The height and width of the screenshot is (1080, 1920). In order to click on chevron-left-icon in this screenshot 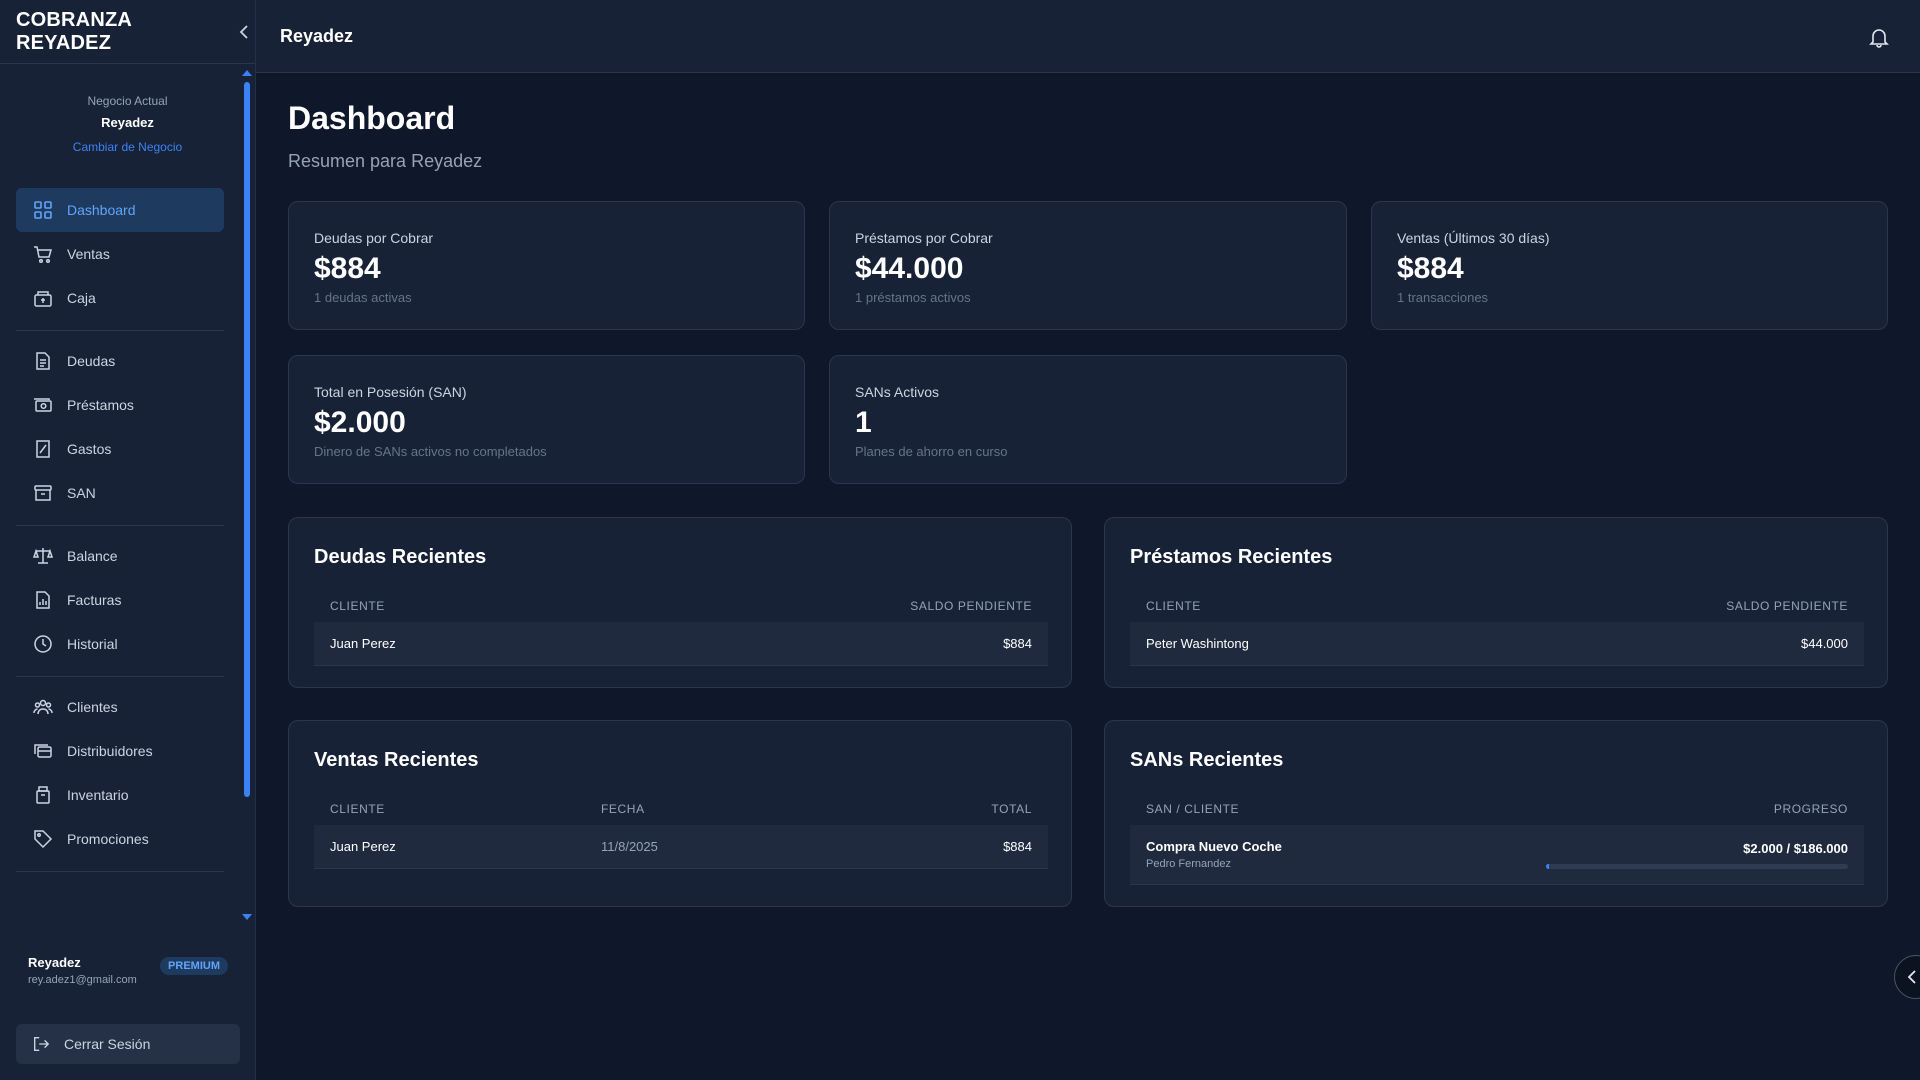, I will do `click(247, 32)`.